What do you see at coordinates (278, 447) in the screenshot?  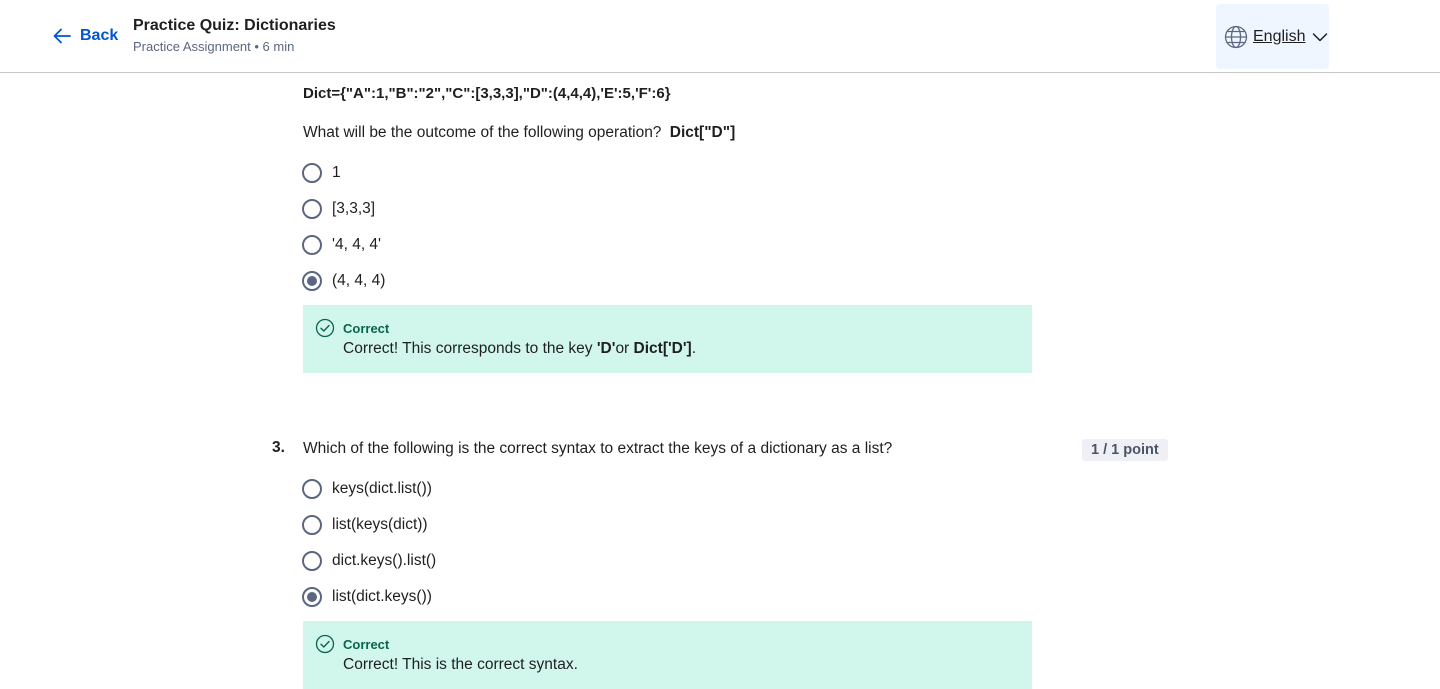 I see `question-number: 3.` at bounding box center [278, 447].